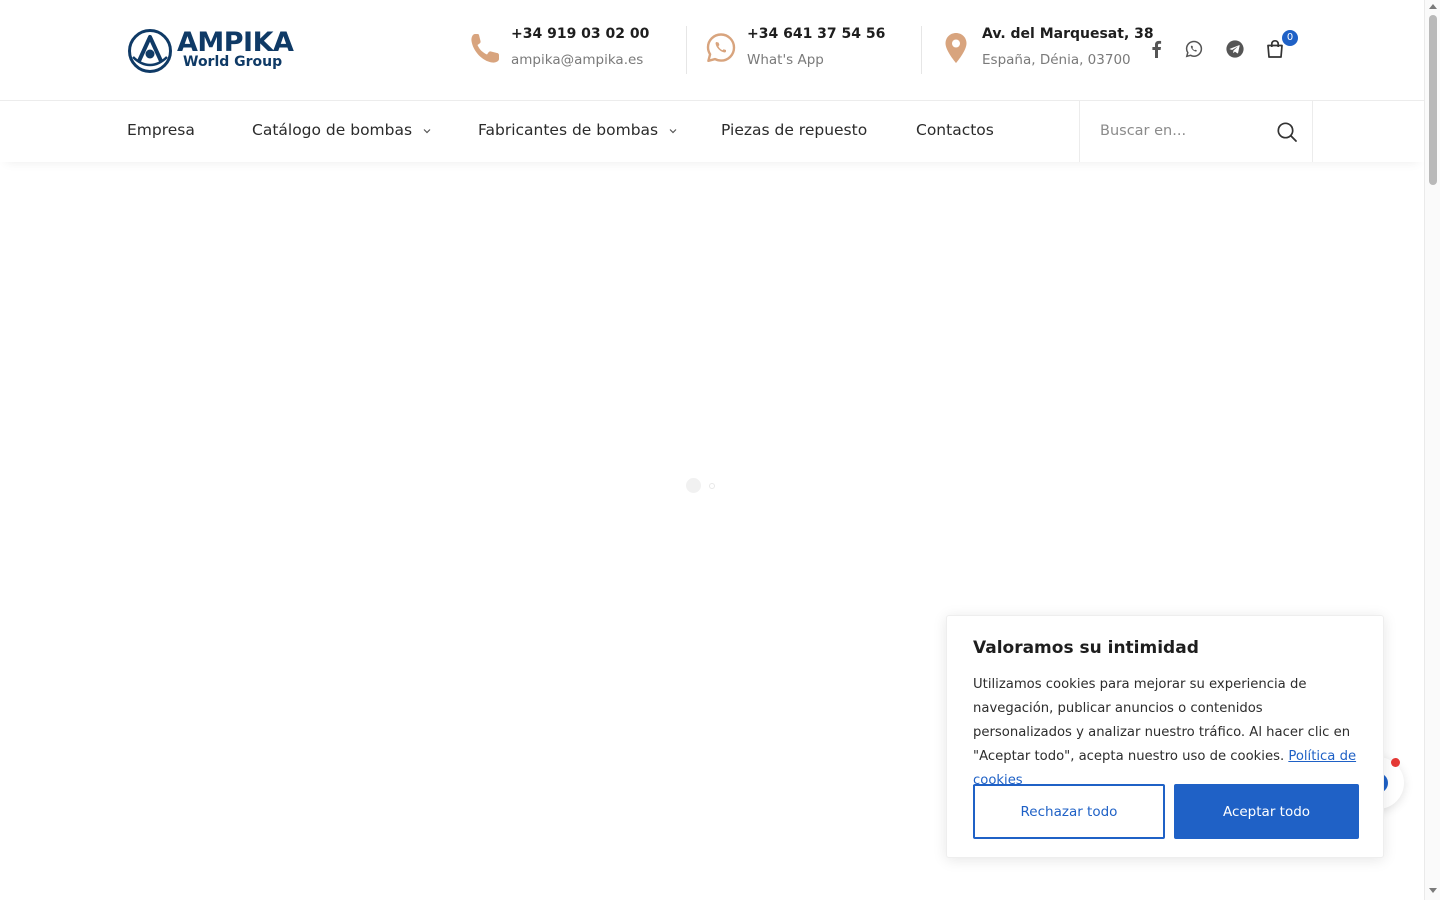  Describe the element at coordinates (1056, 60) in the screenshot. I see `address-city: España, Dénia, 03700` at that location.